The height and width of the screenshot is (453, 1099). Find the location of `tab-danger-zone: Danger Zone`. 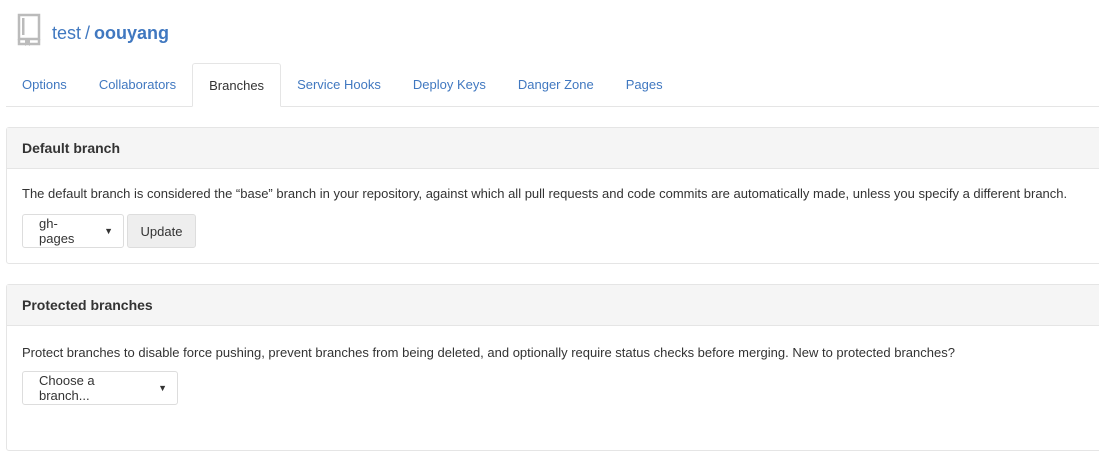

tab-danger-zone: Danger Zone is located at coordinates (556, 84).